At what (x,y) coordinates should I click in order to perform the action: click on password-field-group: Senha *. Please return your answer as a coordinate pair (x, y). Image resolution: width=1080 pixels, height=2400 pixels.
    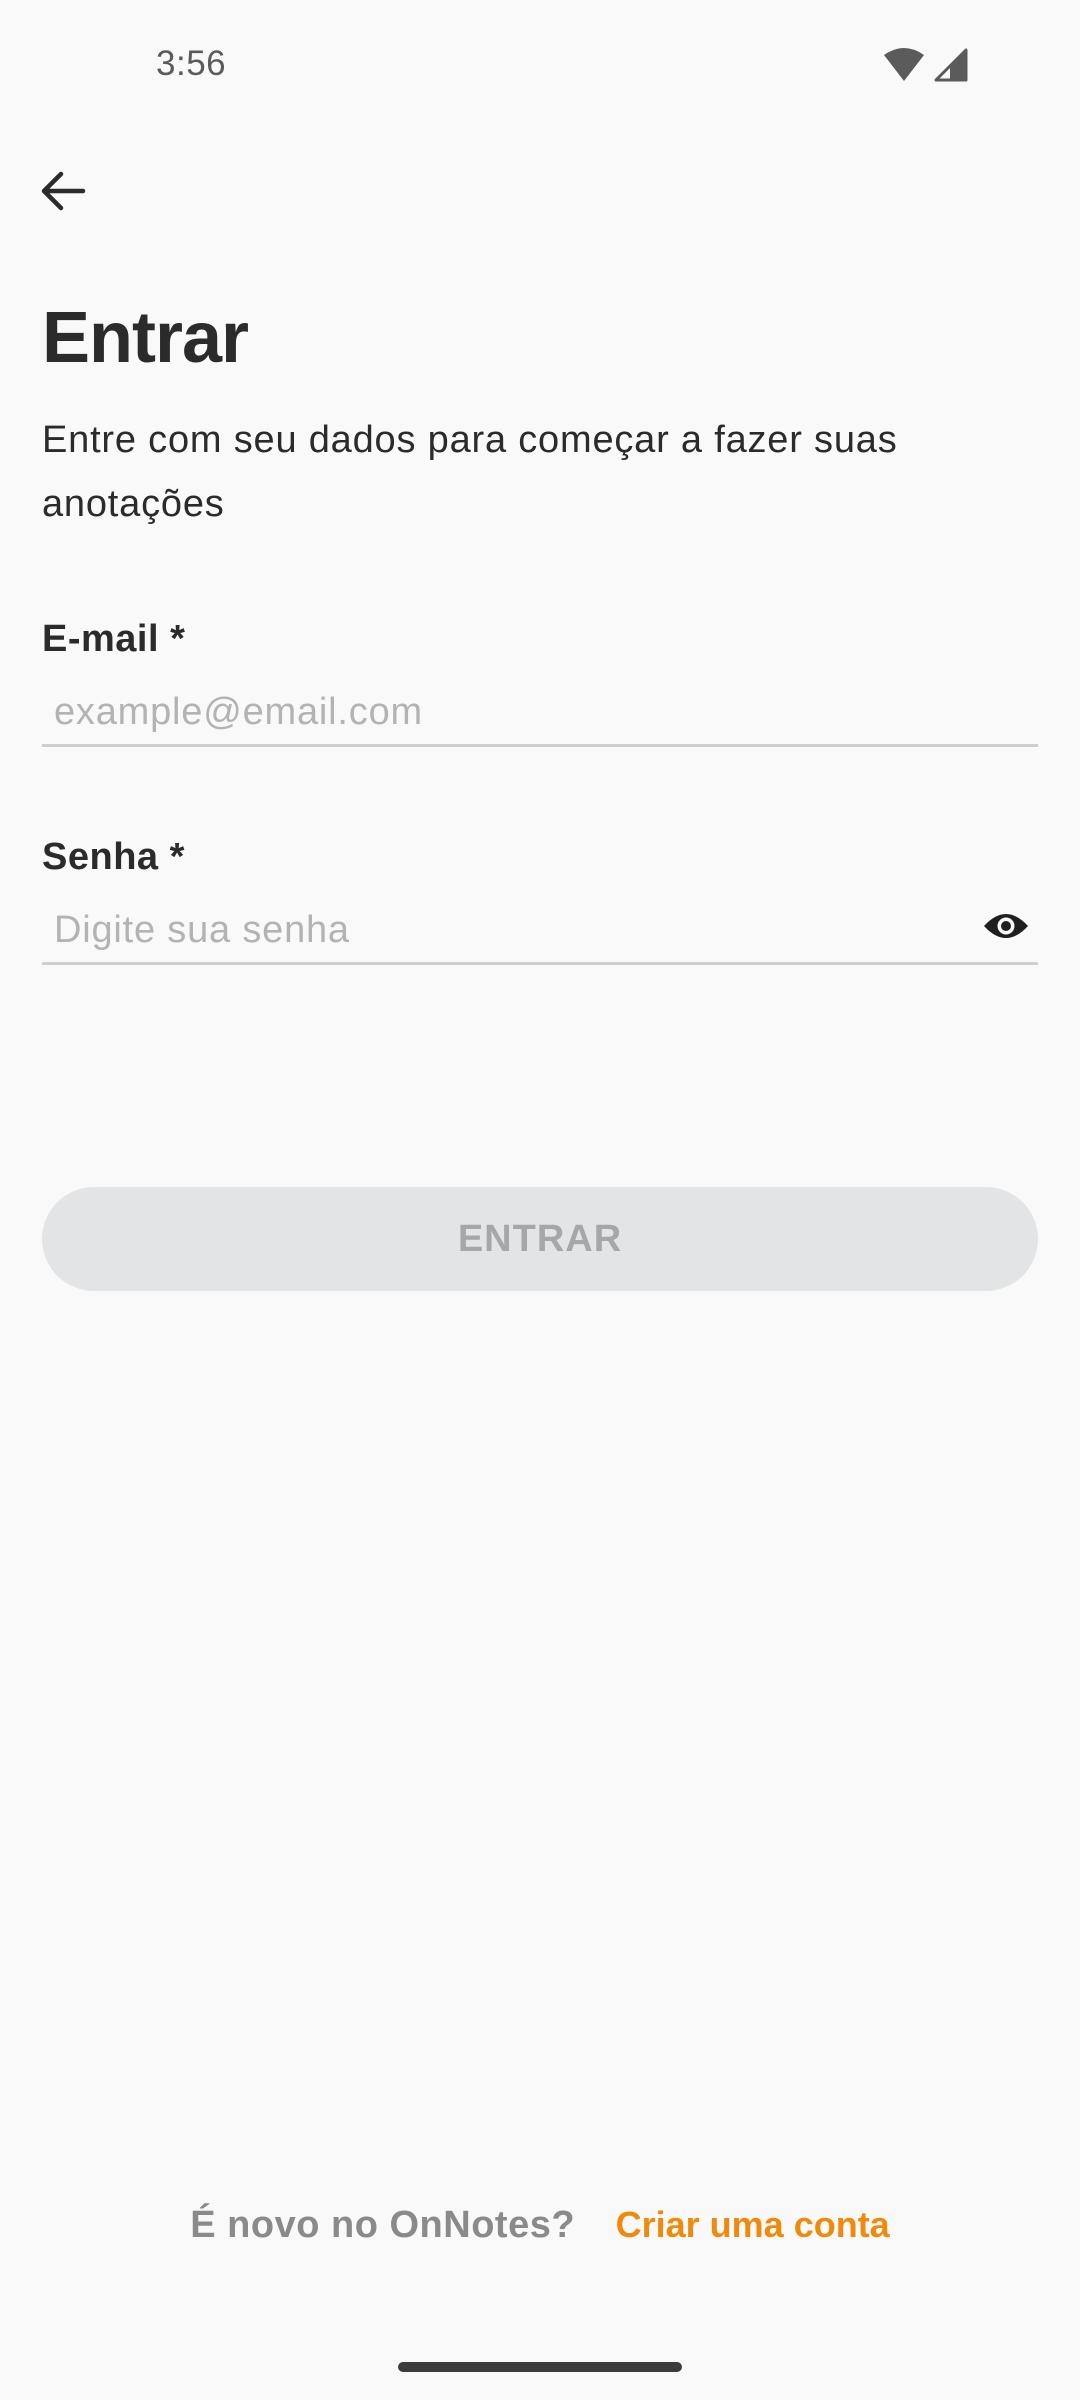
    Looking at the image, I should click on (540, 901).